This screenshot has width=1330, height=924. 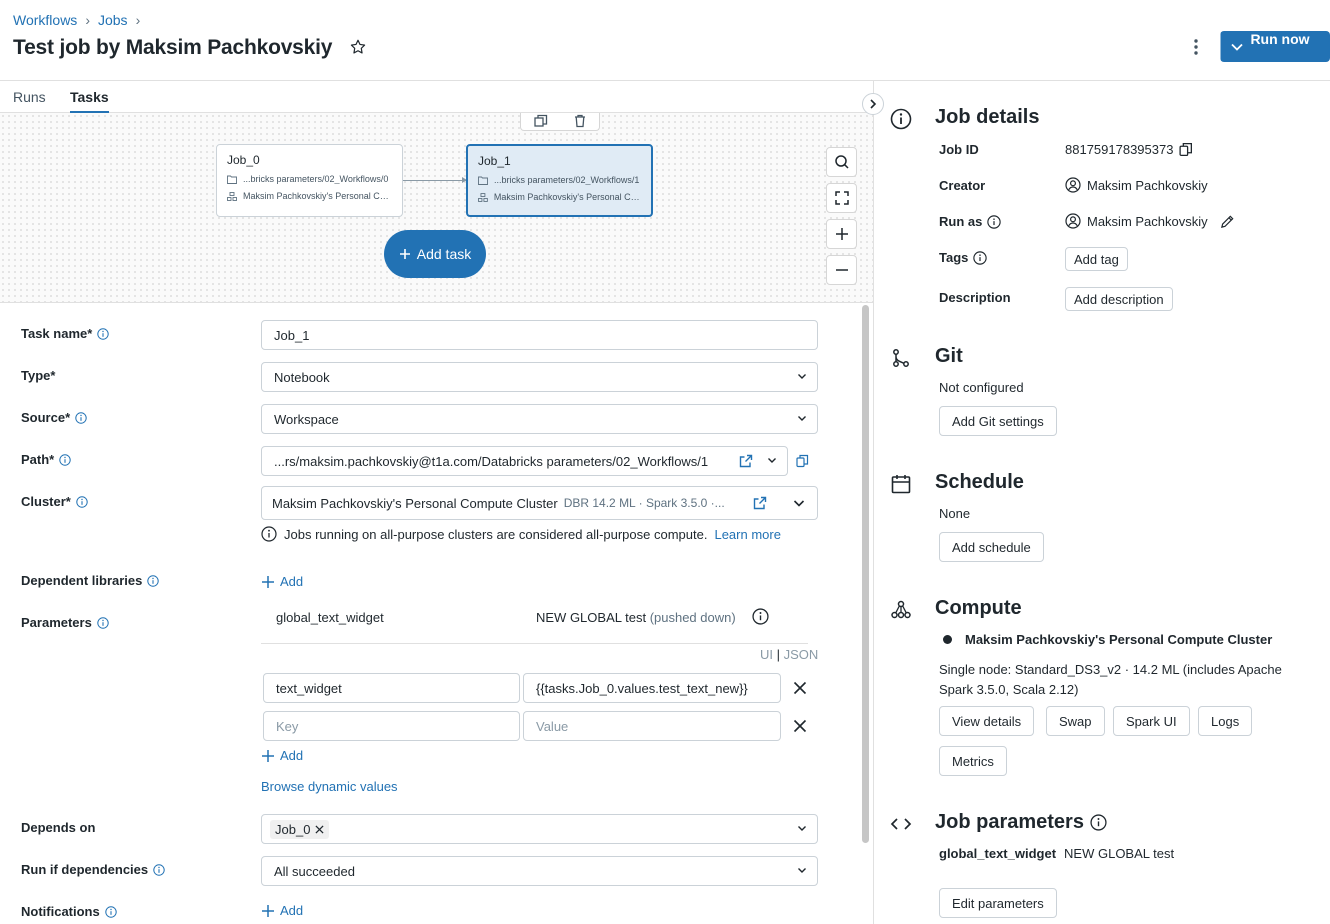 I want to click on more-options-icon, so click(x=1196, y=47).